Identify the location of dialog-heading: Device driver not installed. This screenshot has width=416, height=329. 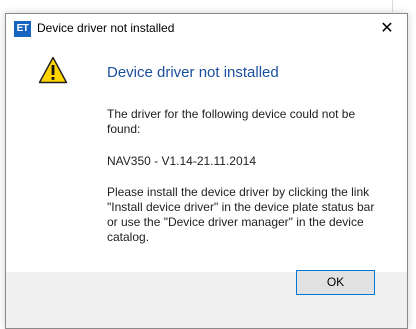
(193, 72).